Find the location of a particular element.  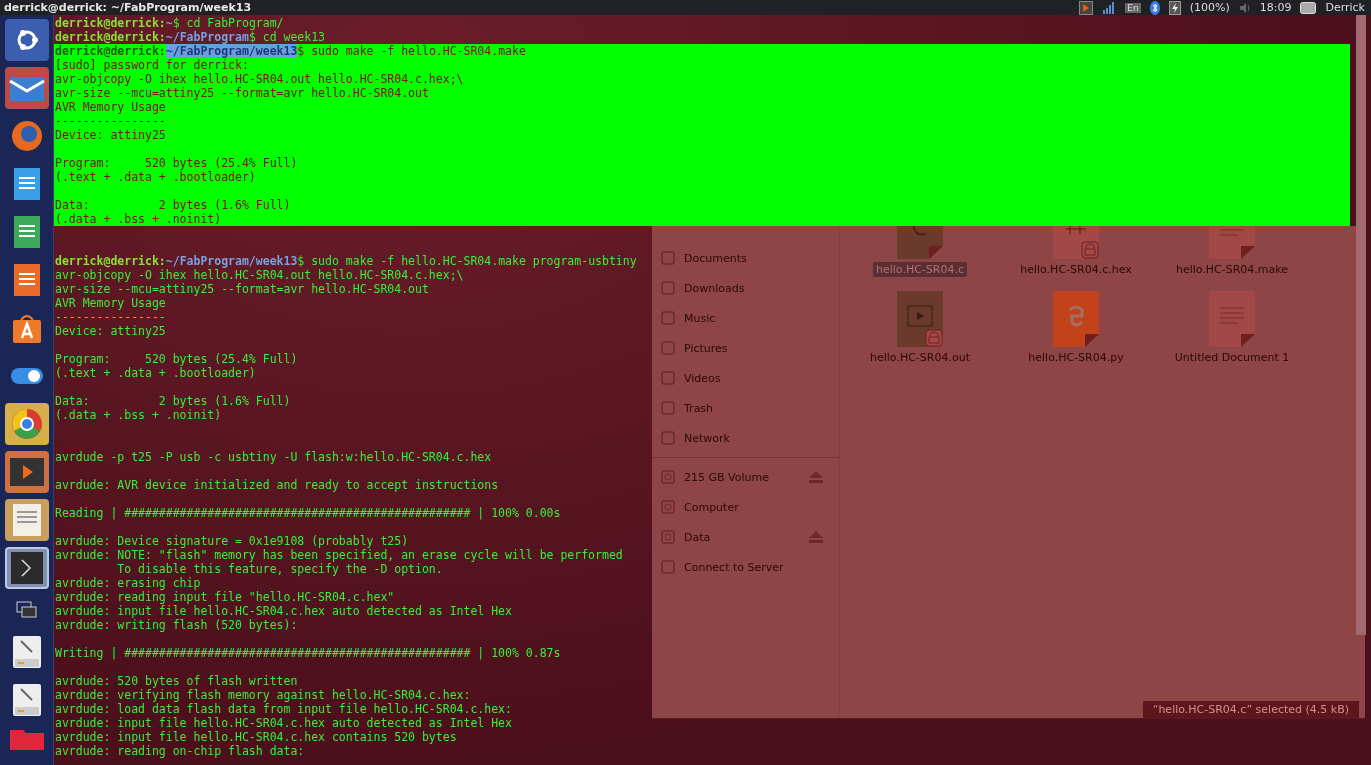

terminal-line: ---------------- is located at coordinates (110, 317).